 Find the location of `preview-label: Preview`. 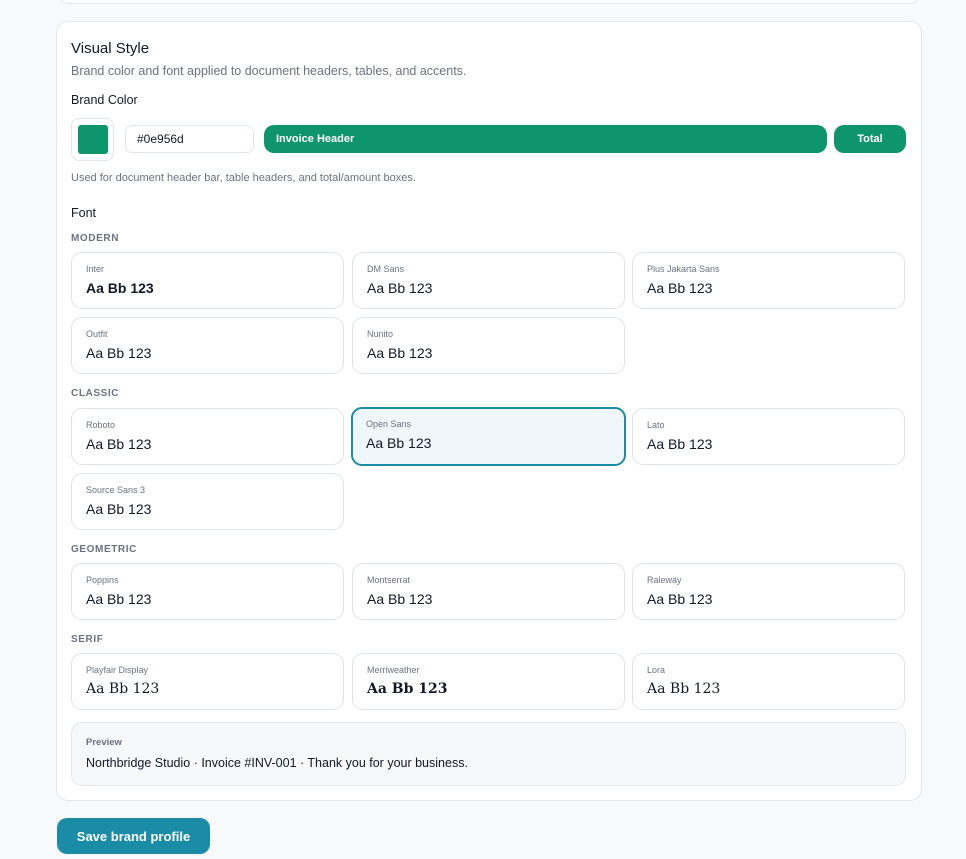

preview-label: Preview is located at coordinates (104, 742).